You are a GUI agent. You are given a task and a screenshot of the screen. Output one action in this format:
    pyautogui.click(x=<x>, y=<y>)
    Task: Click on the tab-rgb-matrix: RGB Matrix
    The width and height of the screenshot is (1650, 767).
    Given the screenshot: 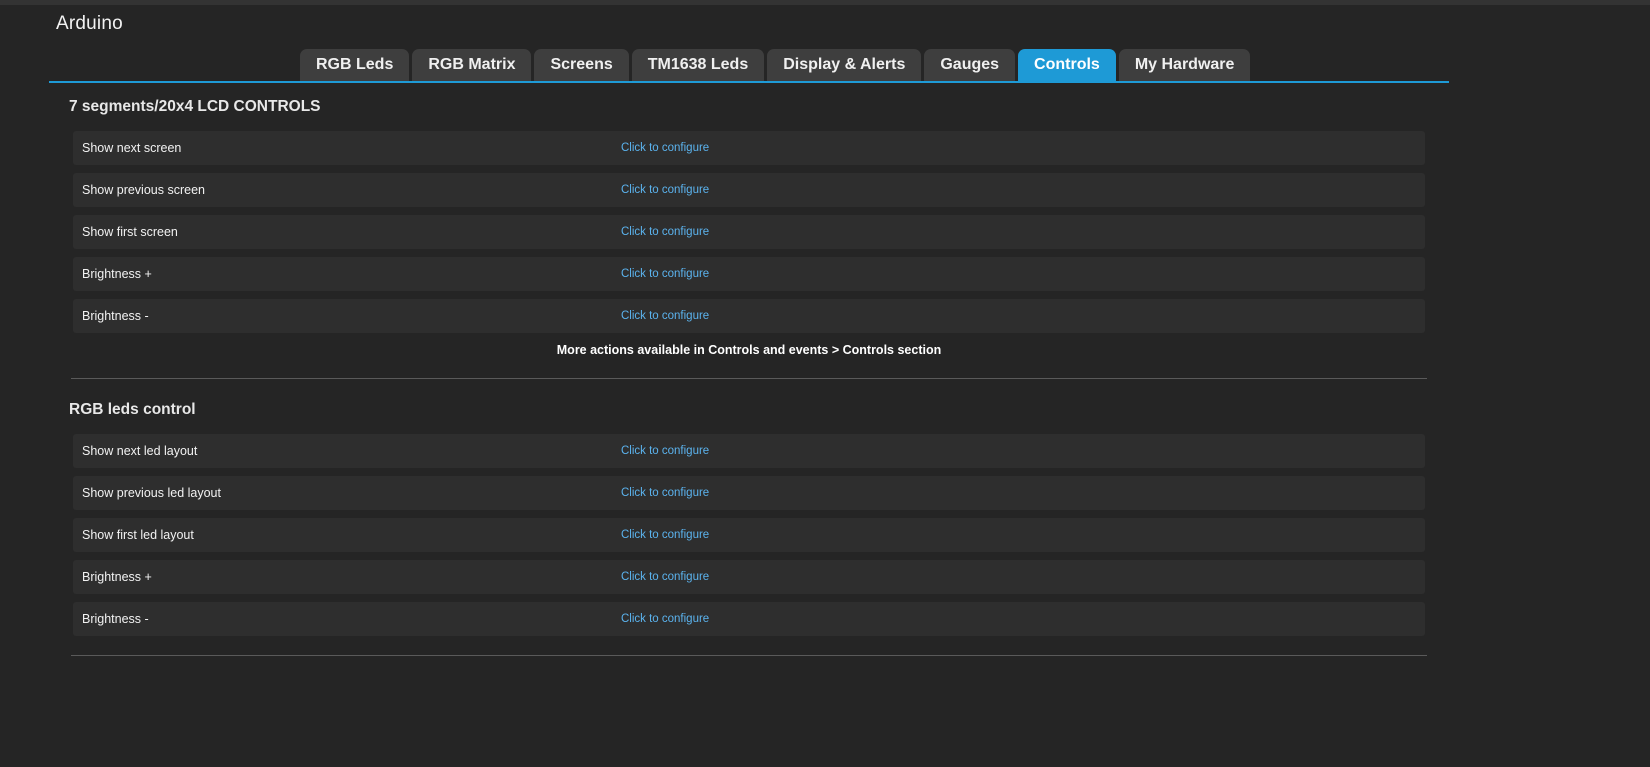 What is the action you would take?
    pyautogui.click(x=472, y=65)
    